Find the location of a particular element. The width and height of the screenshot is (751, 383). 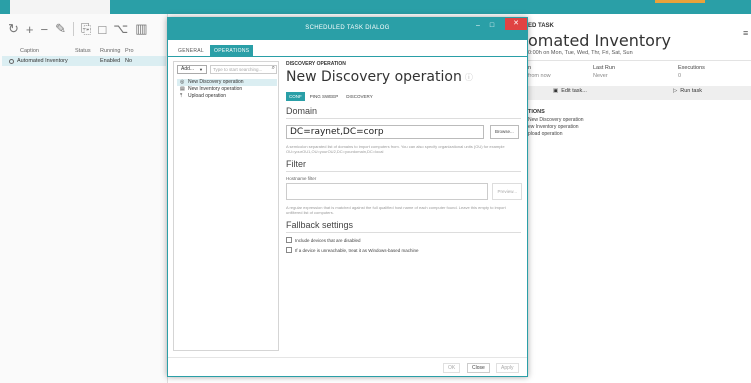

row-running: No is located at coordinates (129, 61).